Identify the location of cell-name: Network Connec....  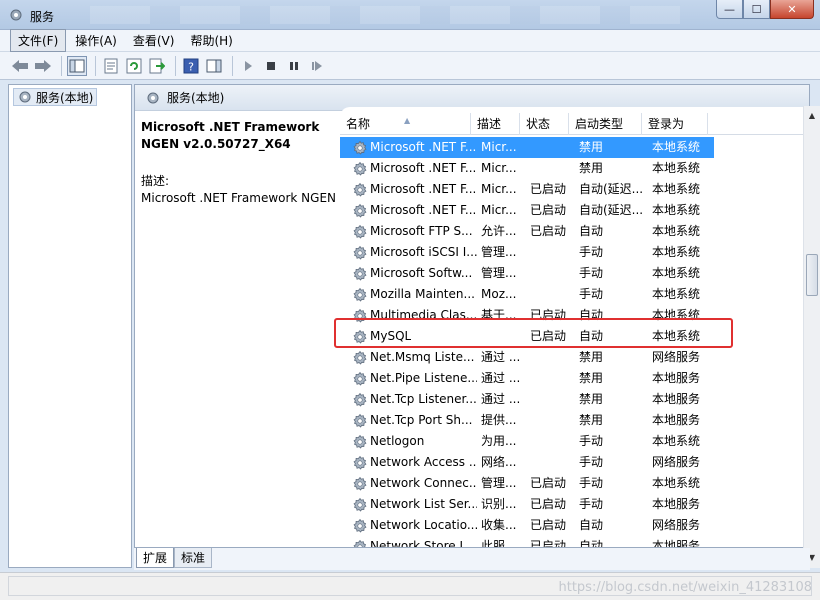
(408, 483).